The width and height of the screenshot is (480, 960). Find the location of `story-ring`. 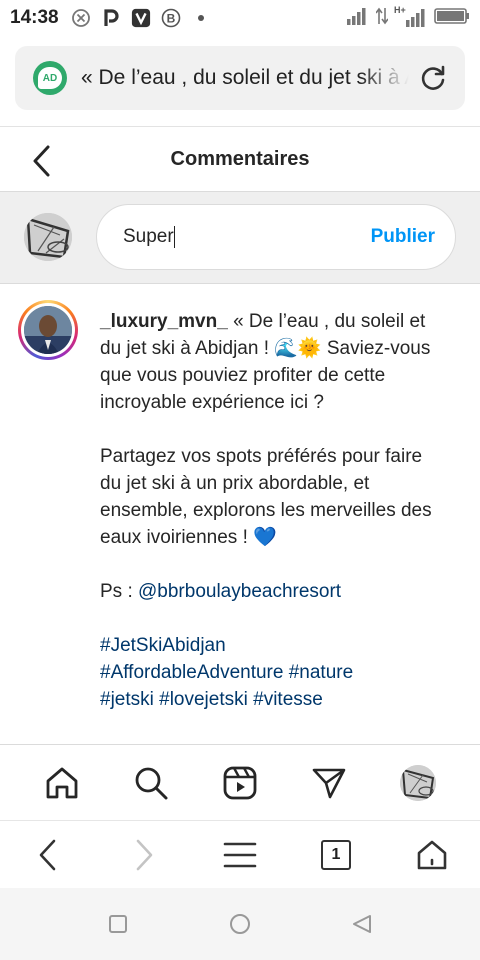

story-ring is located at coordinates (48, 330).